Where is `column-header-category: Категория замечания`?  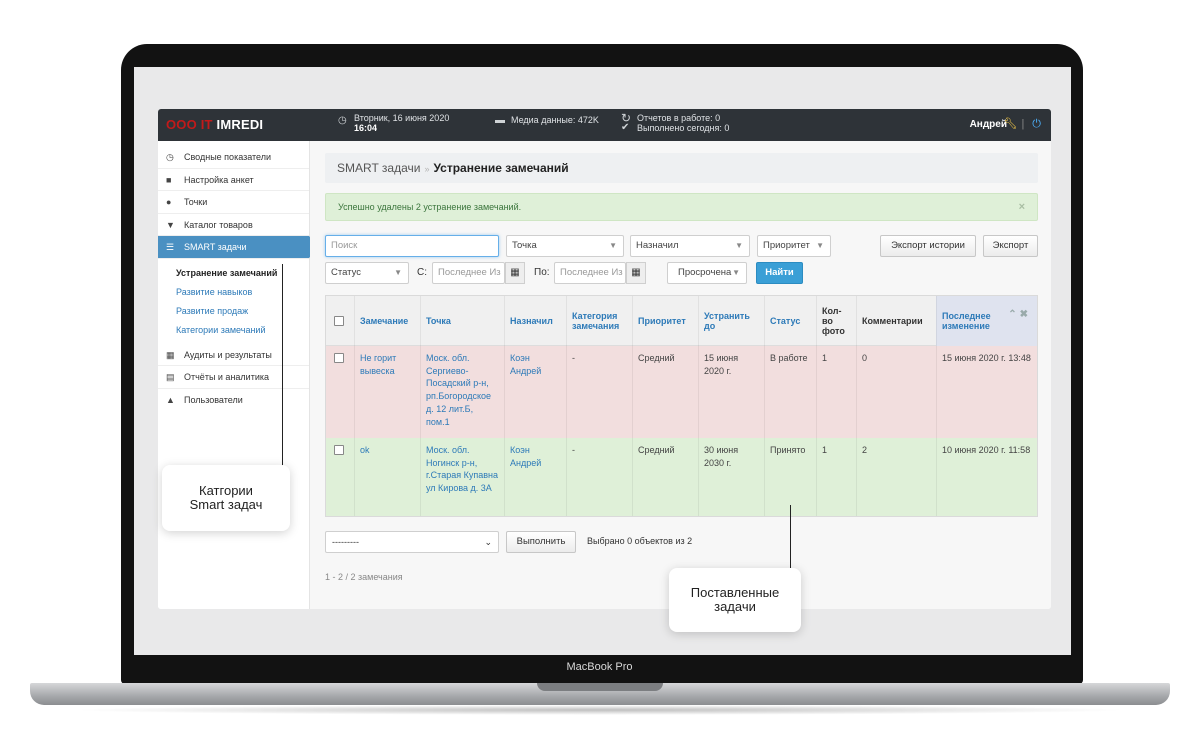 column-header-category: Категория замечания is located at coordinates (599, 321).